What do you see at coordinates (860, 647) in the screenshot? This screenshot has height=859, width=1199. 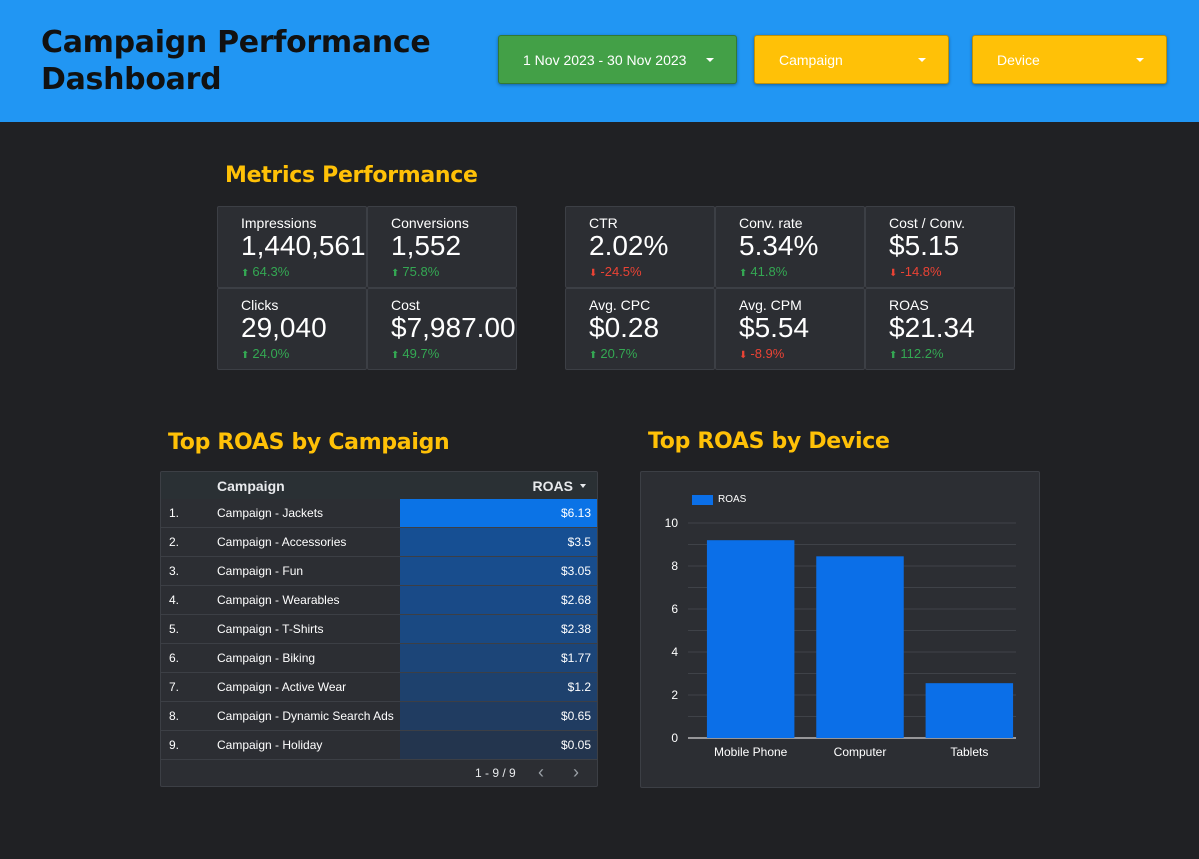 I see `bar-computer` at bounding box center [860, 647].